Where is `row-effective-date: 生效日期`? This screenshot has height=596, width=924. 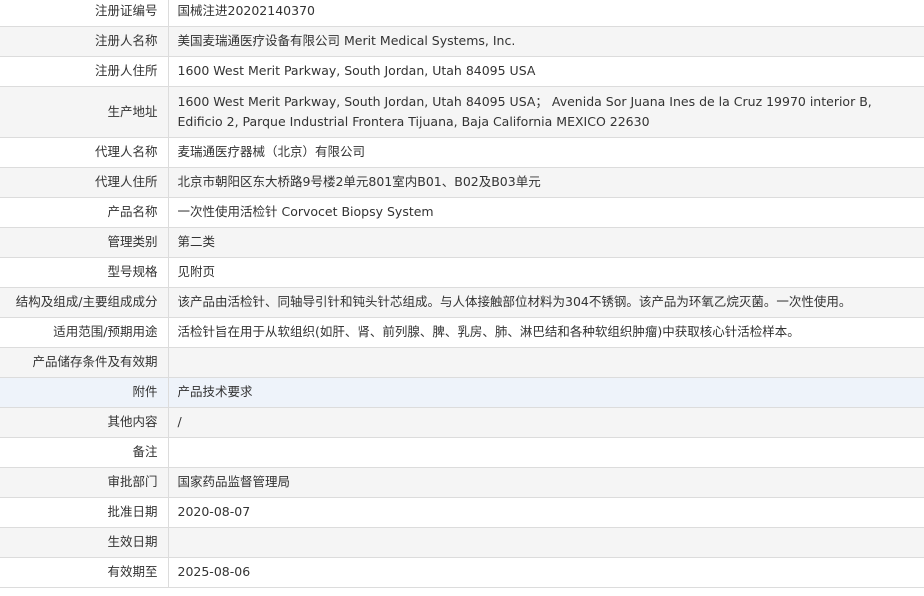 row-effective-date: 生效日期 is located at coordinates (462, 542).